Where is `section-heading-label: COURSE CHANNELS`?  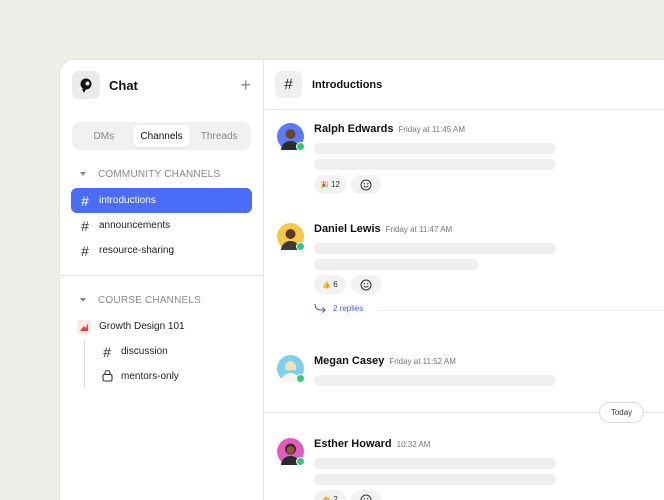 section-heading-label: COURSE CHANNELS is located at coordinates (150, 300).